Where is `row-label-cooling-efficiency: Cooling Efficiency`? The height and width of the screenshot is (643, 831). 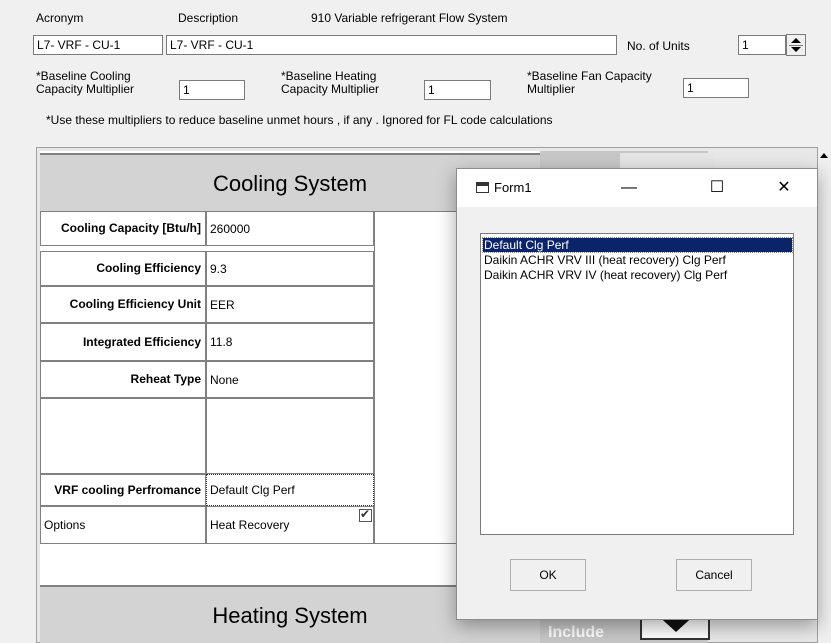
row-label-cooling-efficiency: Cooling Efficiency is located at coordinates (123, 268).